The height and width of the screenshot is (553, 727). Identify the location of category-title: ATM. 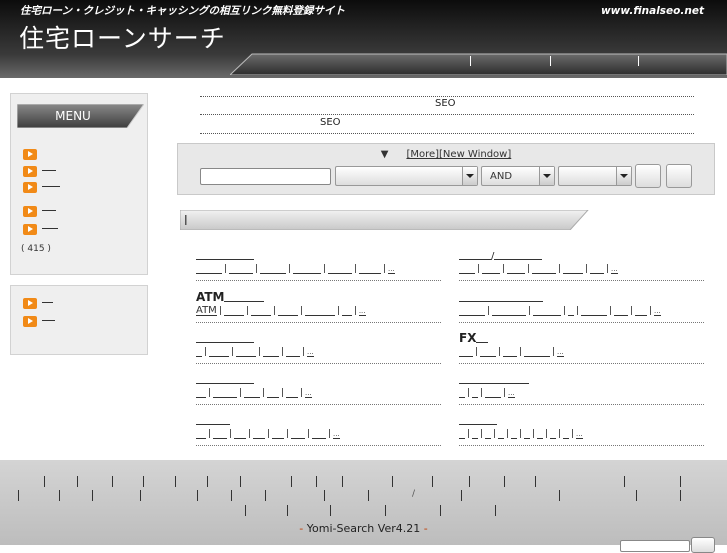
(230, 297).